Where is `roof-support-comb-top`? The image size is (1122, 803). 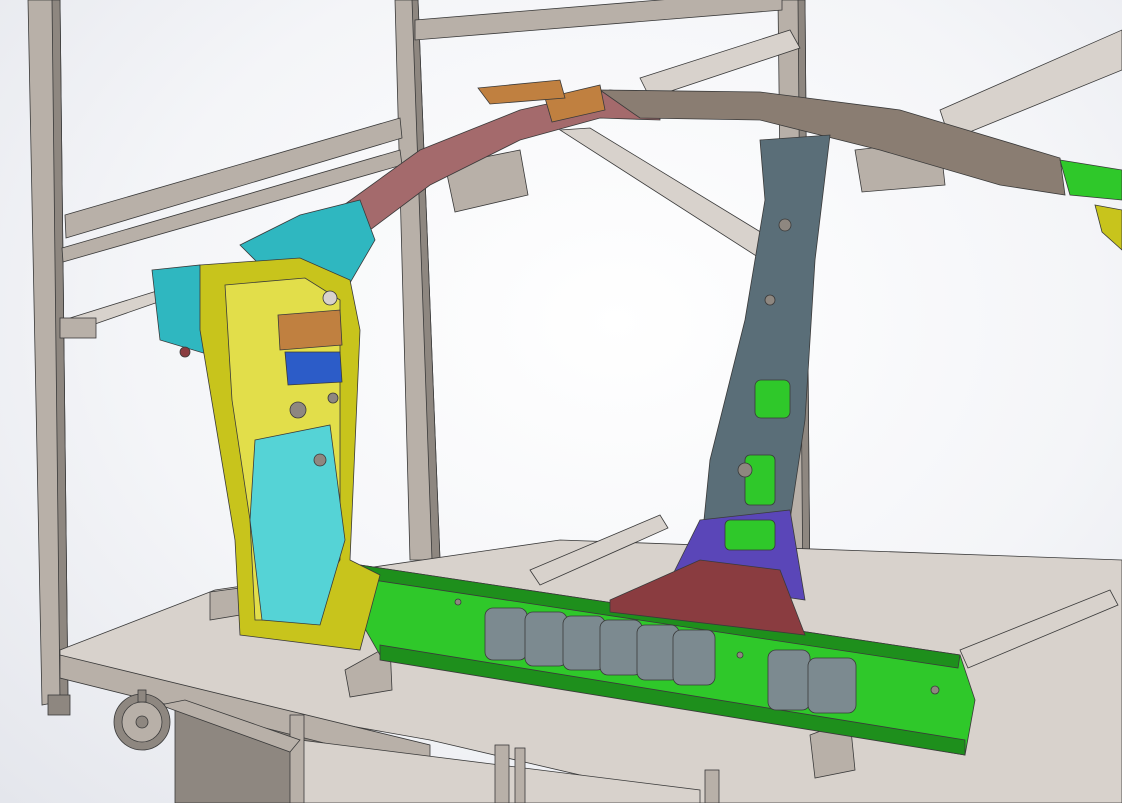
roof-support-comb-top is located at coordinates (720, 64).